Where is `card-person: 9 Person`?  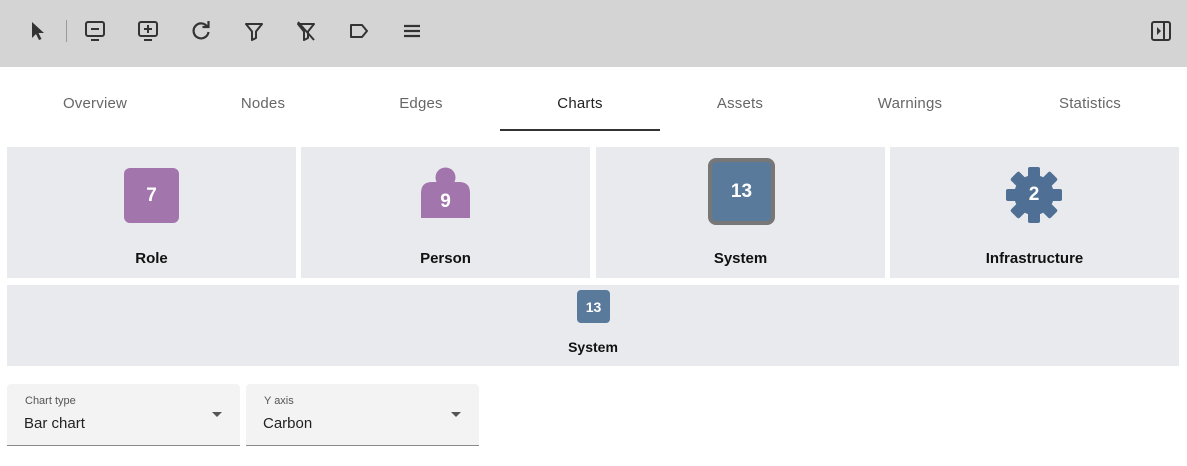 card-person: 9 Person is located at coordinates (445, 212).